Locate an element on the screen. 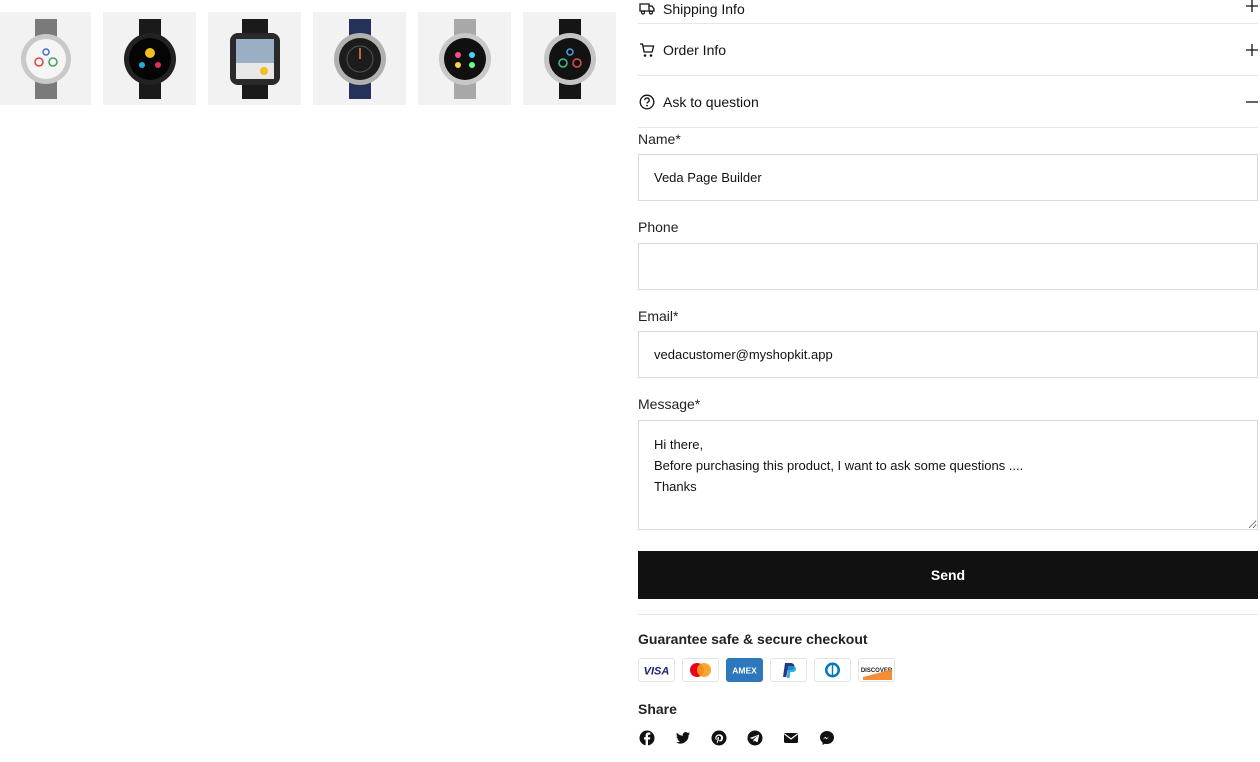  visa-icon: VISA is located at coordinates (656, 670).